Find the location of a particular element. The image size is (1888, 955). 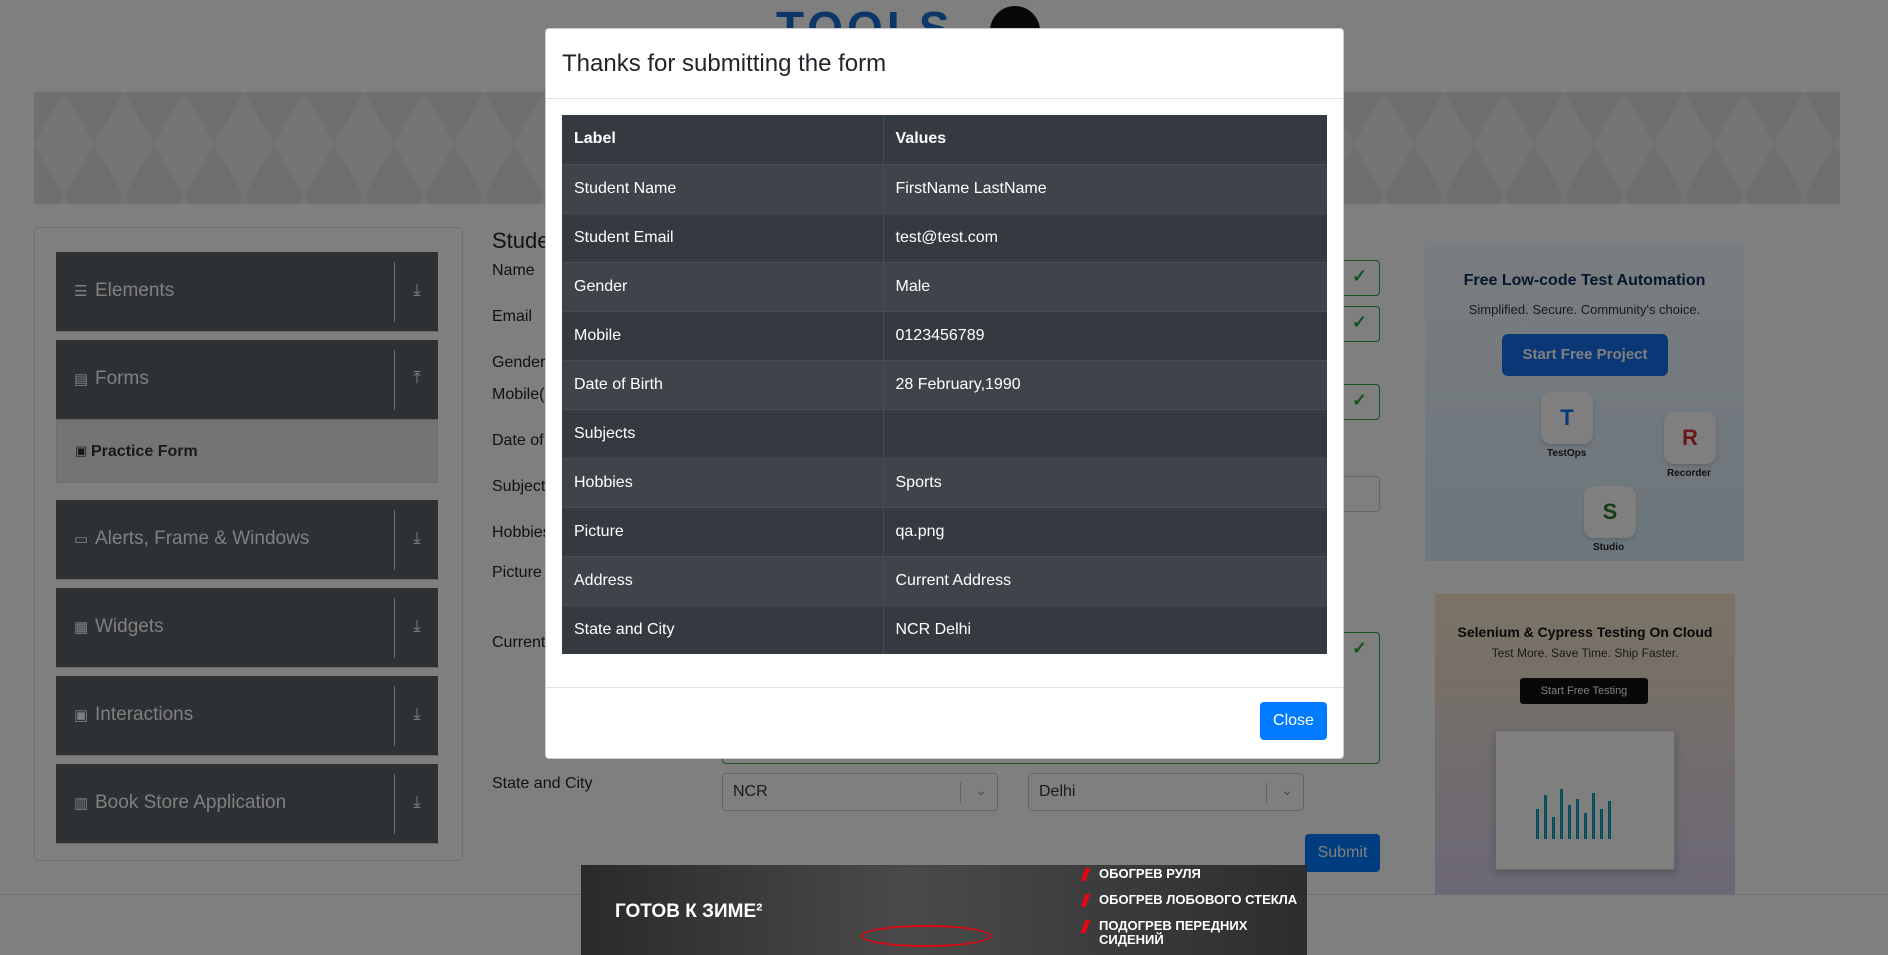

row-value: 0123456789 is located at coordinates (1105, 335).